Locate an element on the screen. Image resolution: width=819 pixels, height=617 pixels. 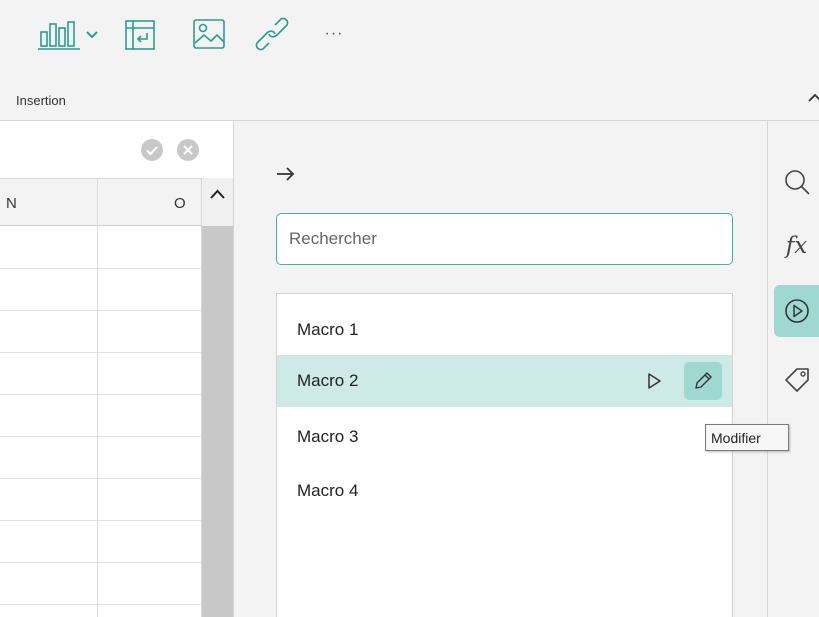
sidebar-functions-button: fx is located at coordinates (796, 246).